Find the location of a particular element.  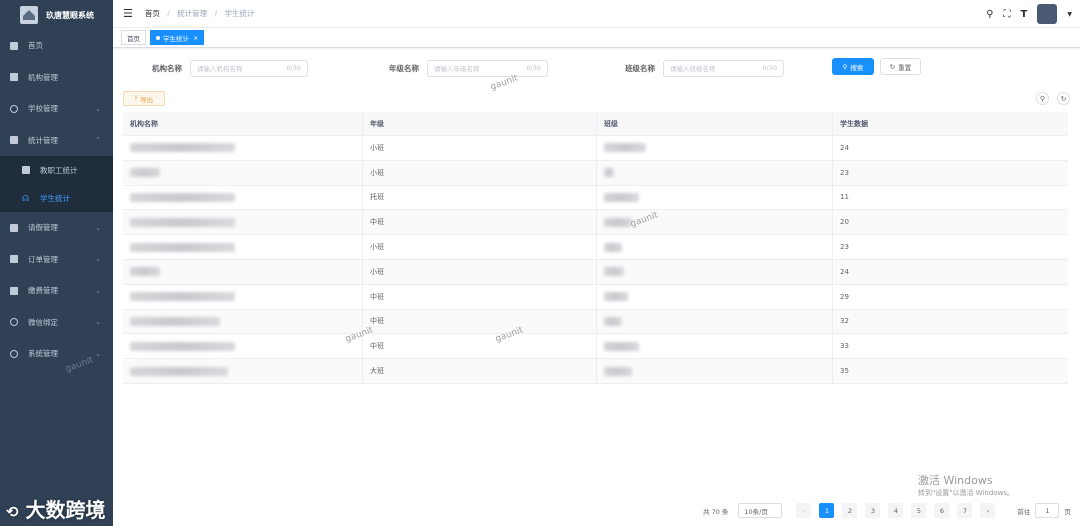

cell-grade: 中班 is located at coordinates (480, 346).